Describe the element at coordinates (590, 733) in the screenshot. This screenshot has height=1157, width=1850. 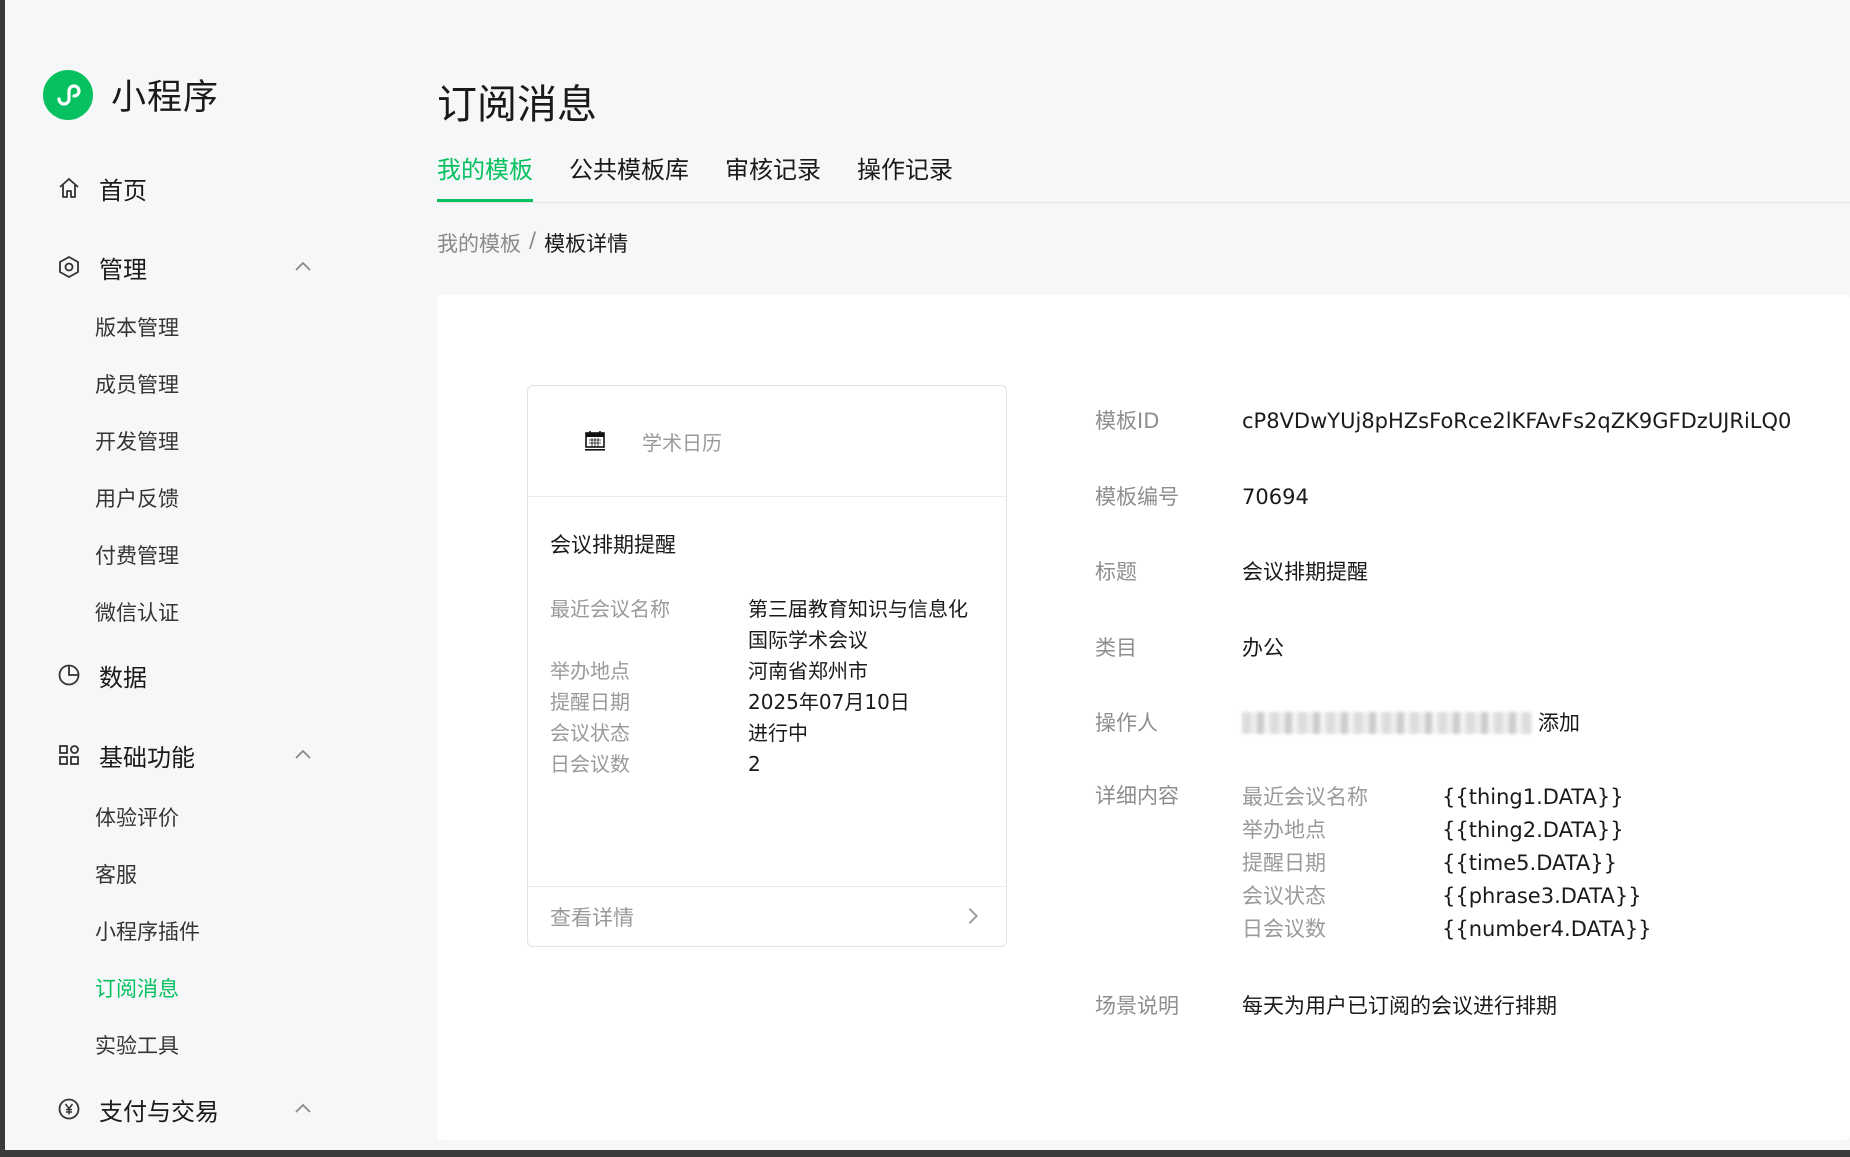
I see `card-row-key: 会议状态` at that location.